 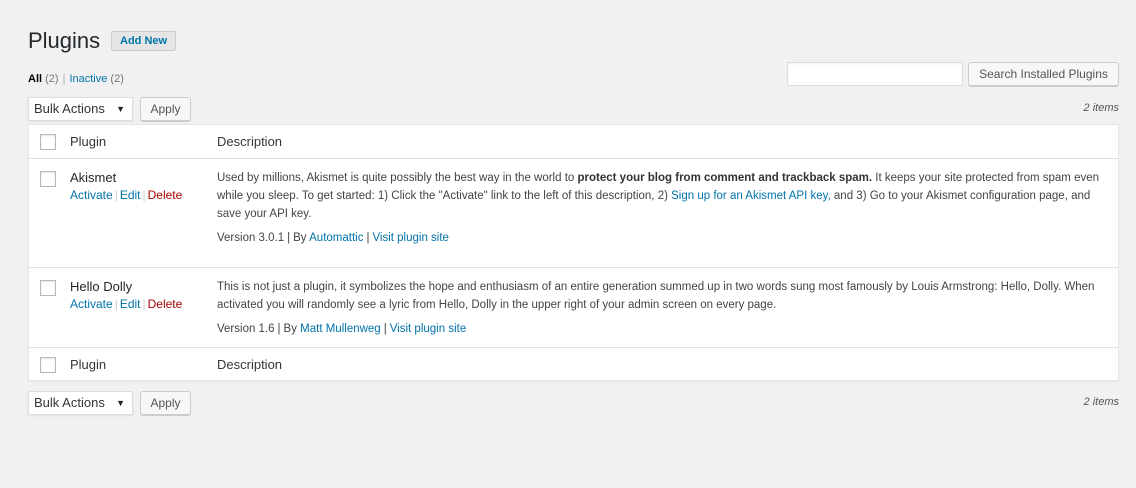 I want to click on filter-all-label: All, so click(x=35, y=79).